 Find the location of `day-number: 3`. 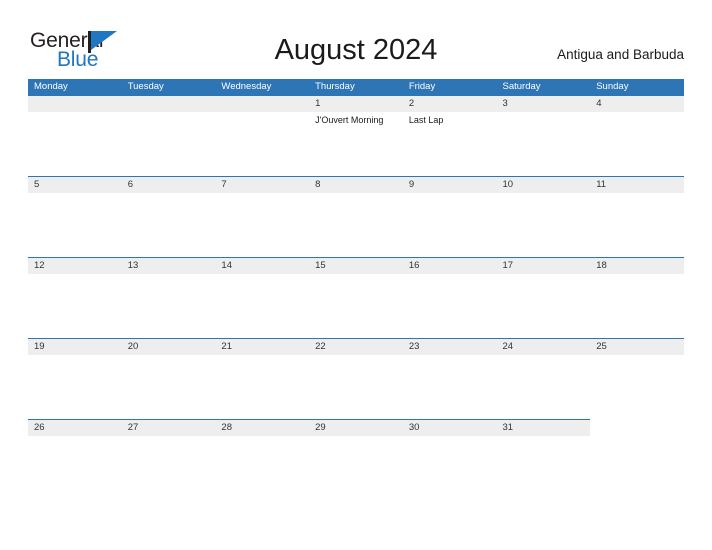

day-number: 3 is located at coordinates (505, 103).